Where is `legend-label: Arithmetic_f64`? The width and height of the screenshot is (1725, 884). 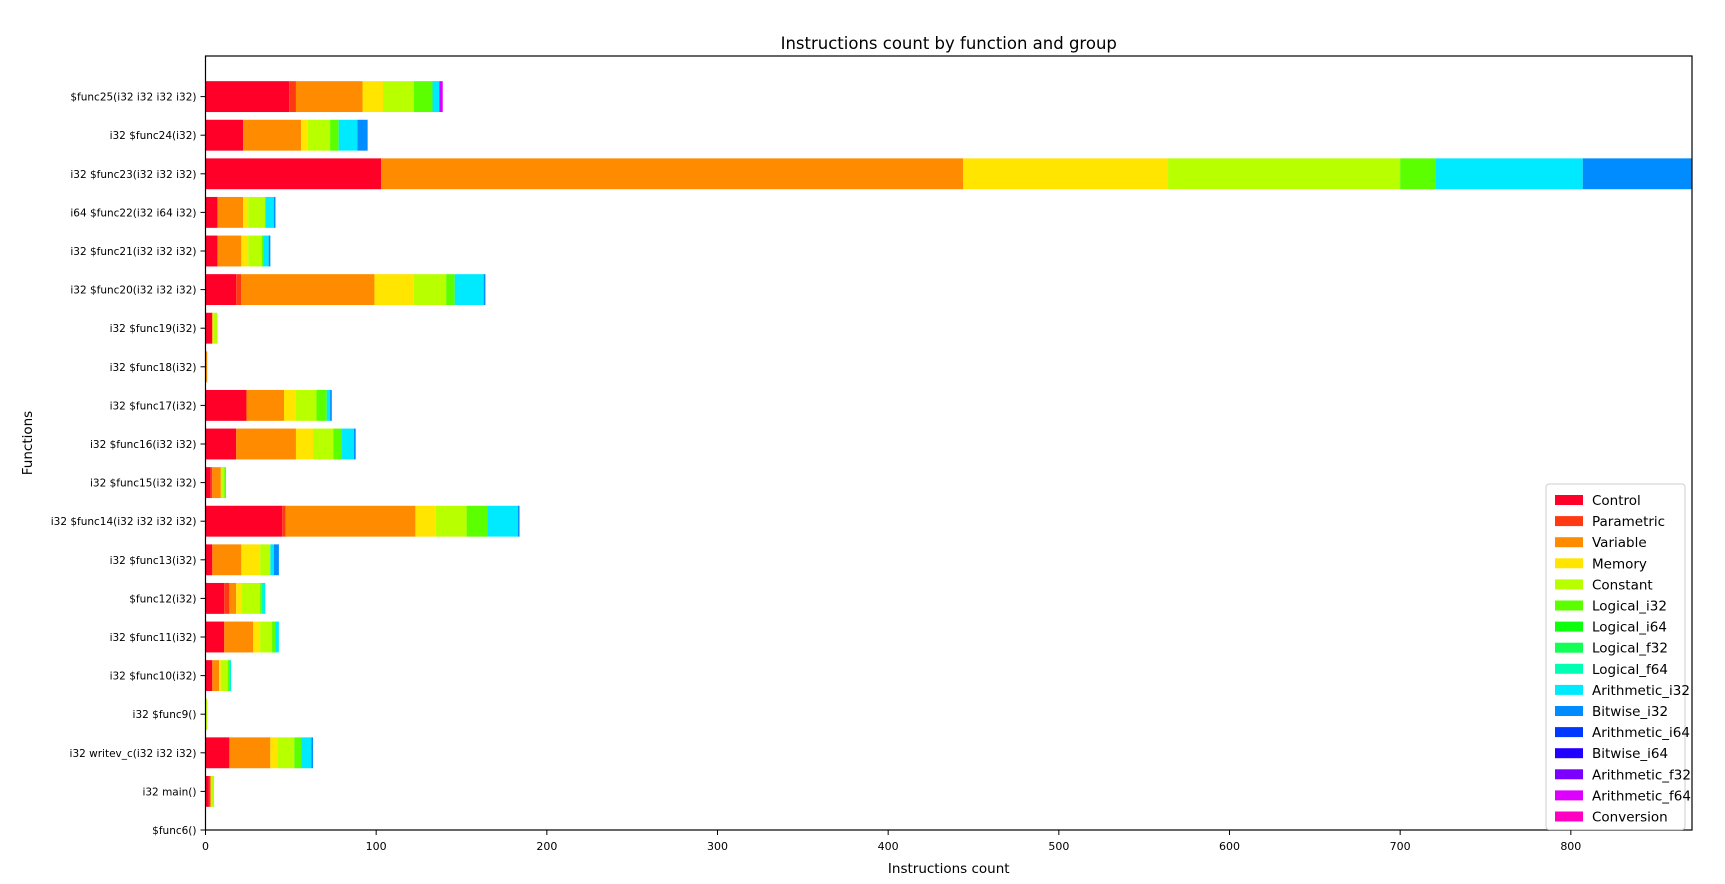
legend-label: Arithmetic_f64 is located at coordinates (1641, 796).